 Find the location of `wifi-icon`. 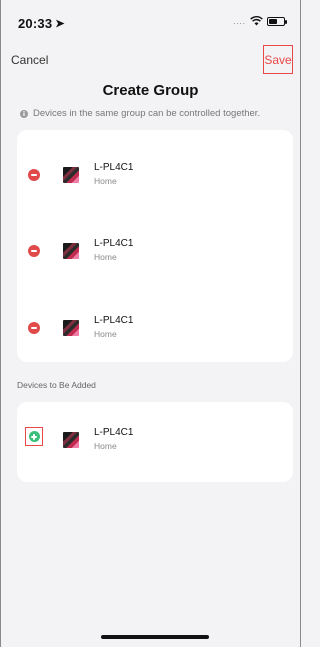

wifi-icon is located at coordinates (256, 21).